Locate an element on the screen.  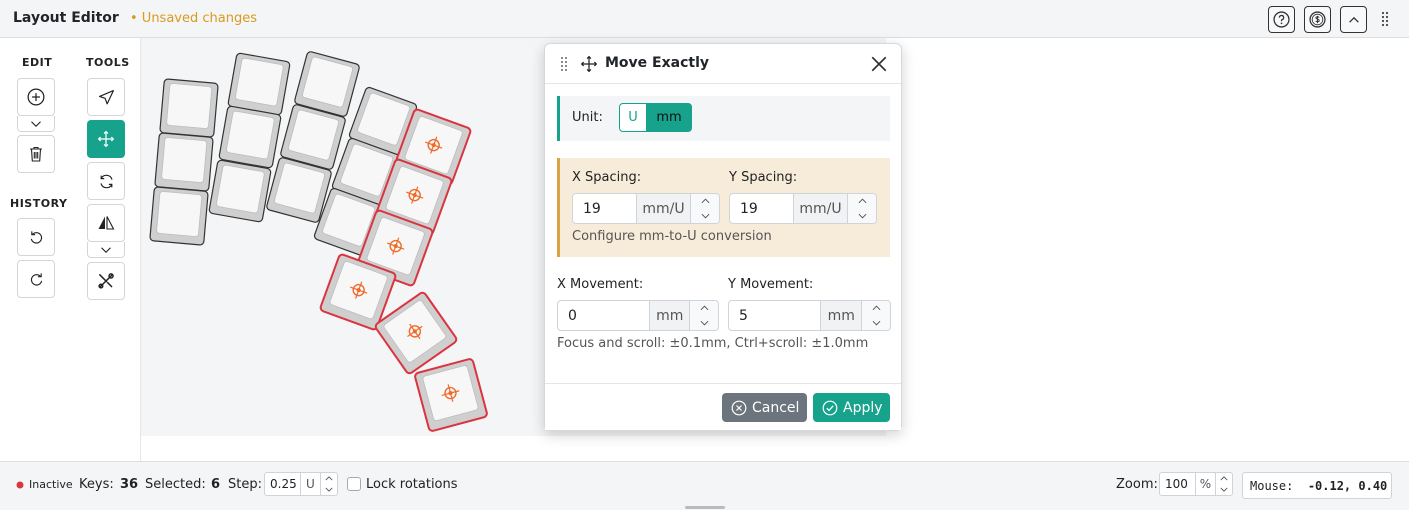
x-spacing-input: 19 mm/U is located at coordinates (646, 208).